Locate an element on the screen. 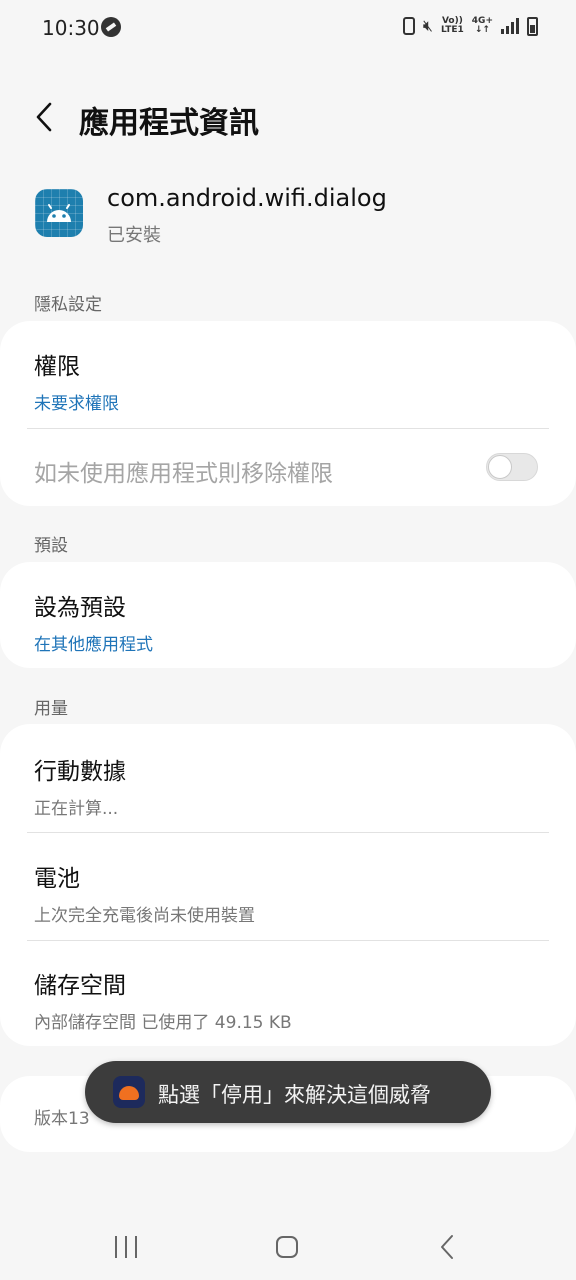  defaults-card: 設為預設 在其他應用程式 is located at coordinates (288, 615).